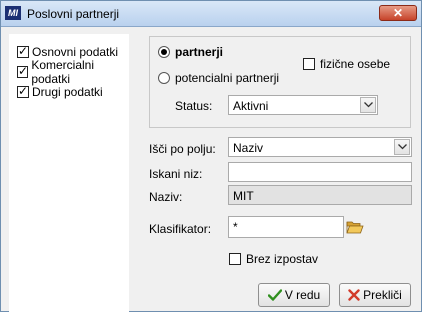 The height and width of the screenshot is (314, 424). Describe the element at coordinates (320, 172) in the screenshot. I see `search-term-input` at that location.